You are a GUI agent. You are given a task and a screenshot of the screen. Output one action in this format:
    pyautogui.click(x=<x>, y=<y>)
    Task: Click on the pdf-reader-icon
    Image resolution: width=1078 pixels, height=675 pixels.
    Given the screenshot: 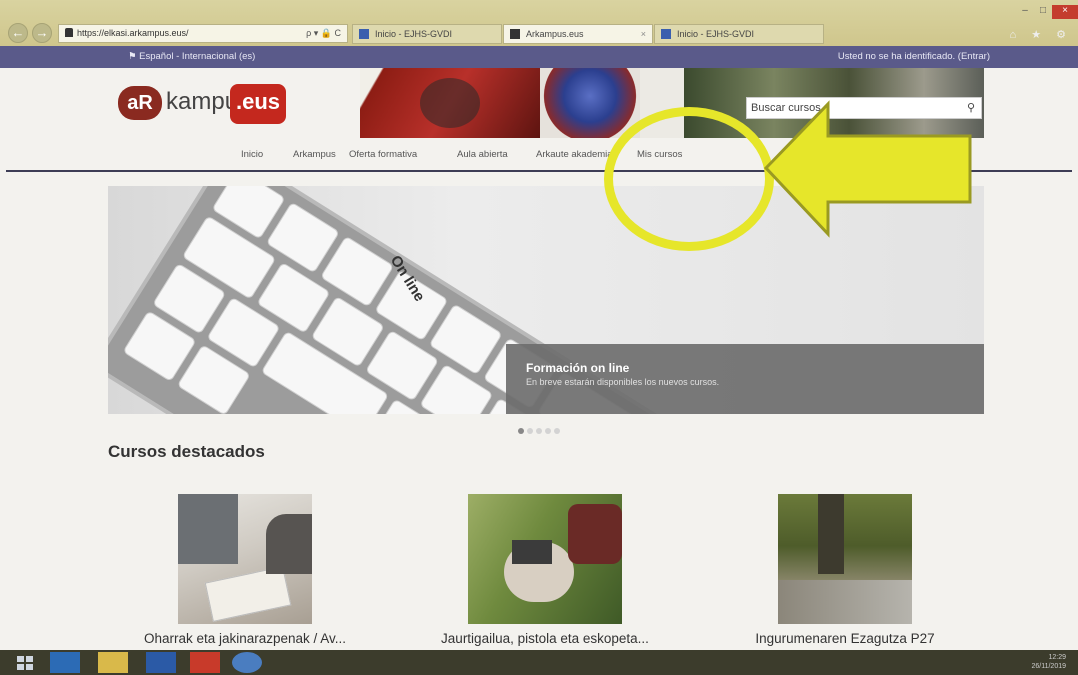 What is the action you would take?
    pyautogui.click(x=205, y=662)
    